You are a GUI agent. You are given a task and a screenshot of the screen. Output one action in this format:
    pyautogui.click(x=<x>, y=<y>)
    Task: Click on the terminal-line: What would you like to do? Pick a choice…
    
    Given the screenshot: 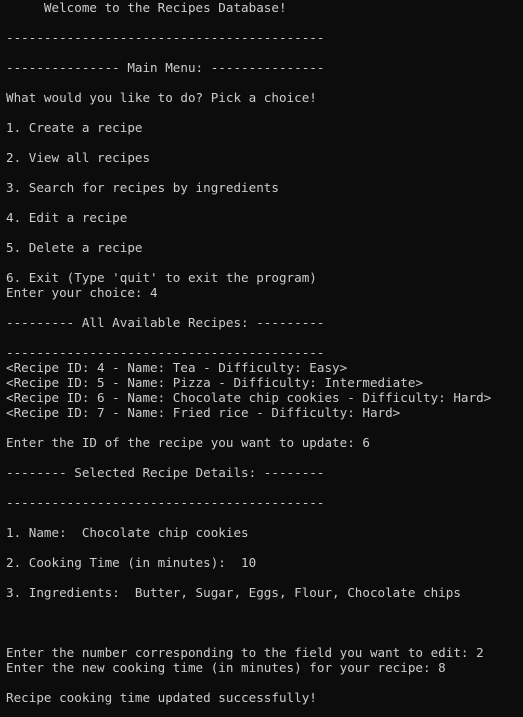 What is the action you would take?
    pyautogui.click(x=161, y=97)
    